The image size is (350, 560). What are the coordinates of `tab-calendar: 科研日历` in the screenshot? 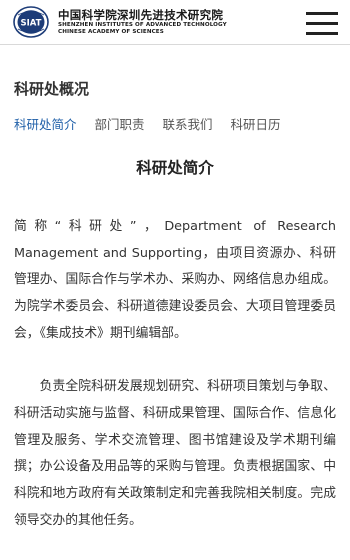 It's located at (256, 123).